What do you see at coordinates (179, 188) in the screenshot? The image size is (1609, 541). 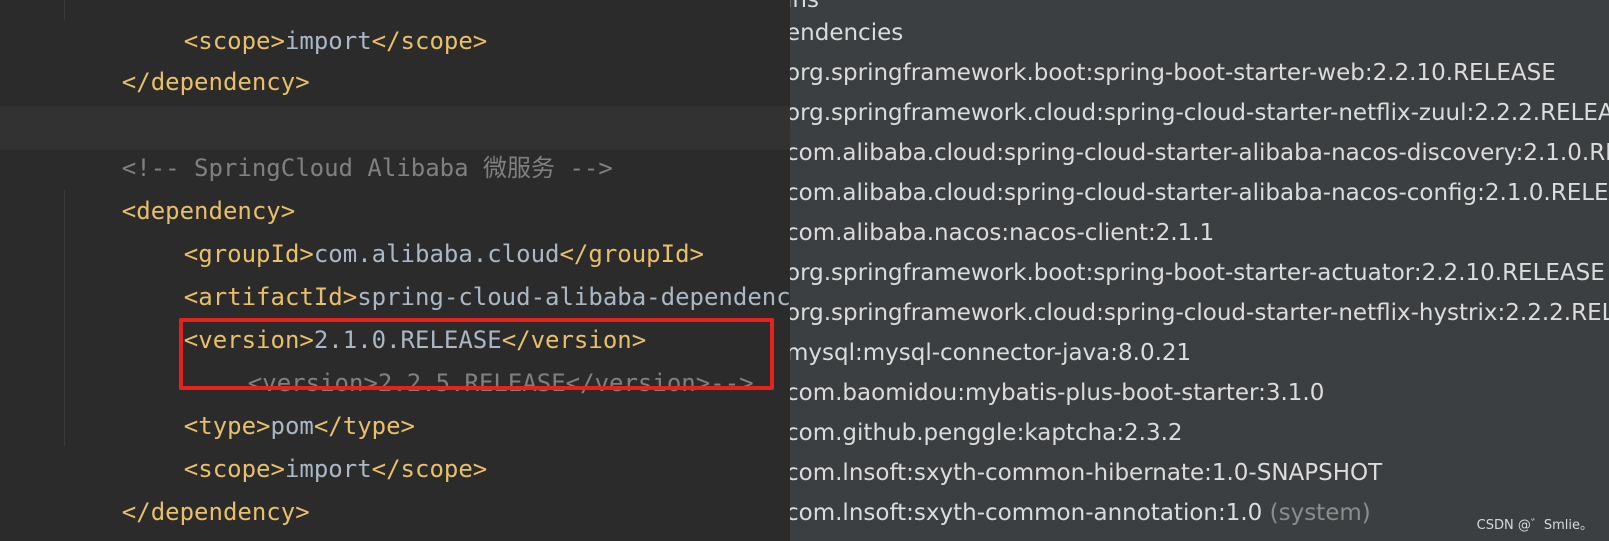 I see `code-line: <dependency>` at bounding box center [179, 188].